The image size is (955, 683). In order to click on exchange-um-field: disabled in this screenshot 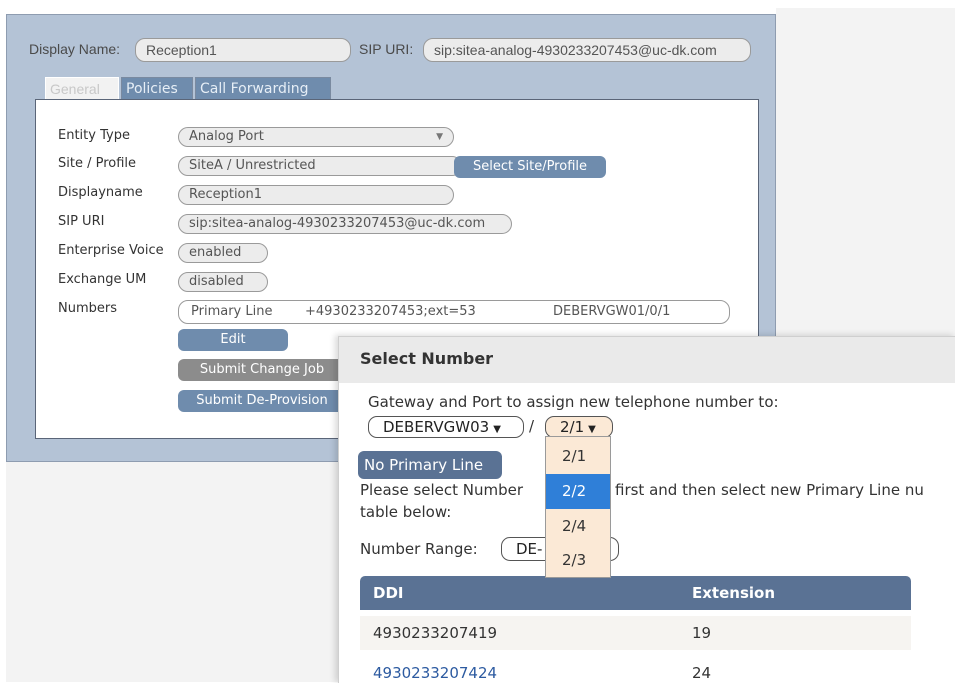, I will do `click(223, 282)`.